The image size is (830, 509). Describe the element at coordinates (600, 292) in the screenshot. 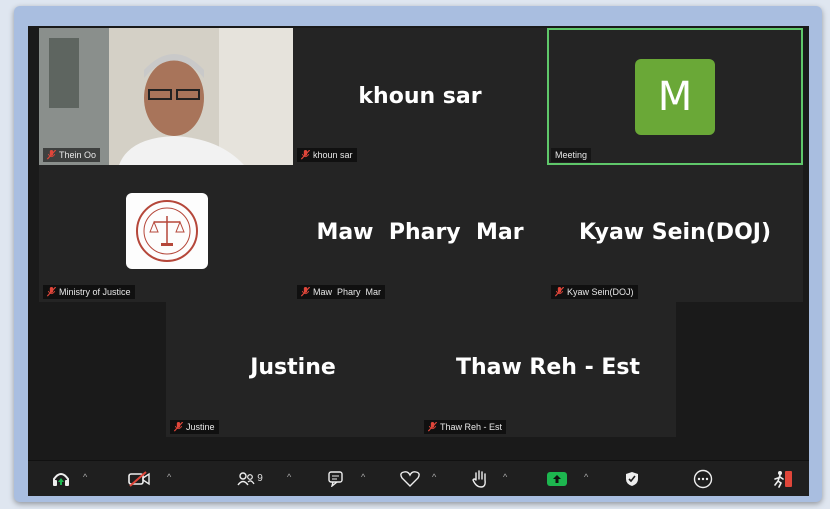

I see `participant-name-label: Kyaw Sein(DOJ)` at that location.